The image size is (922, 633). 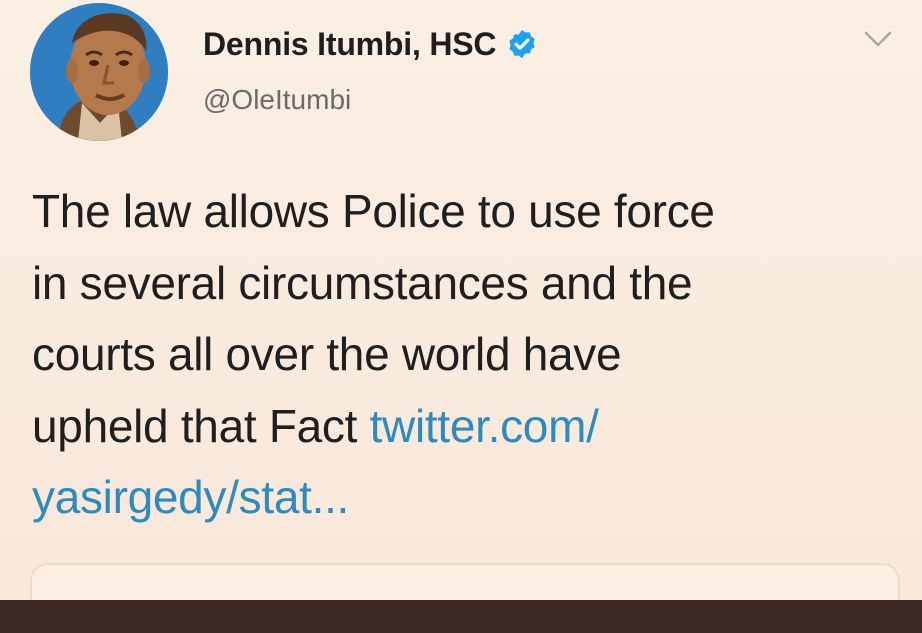 I want to click on avatar, so click(x=99, y=72).